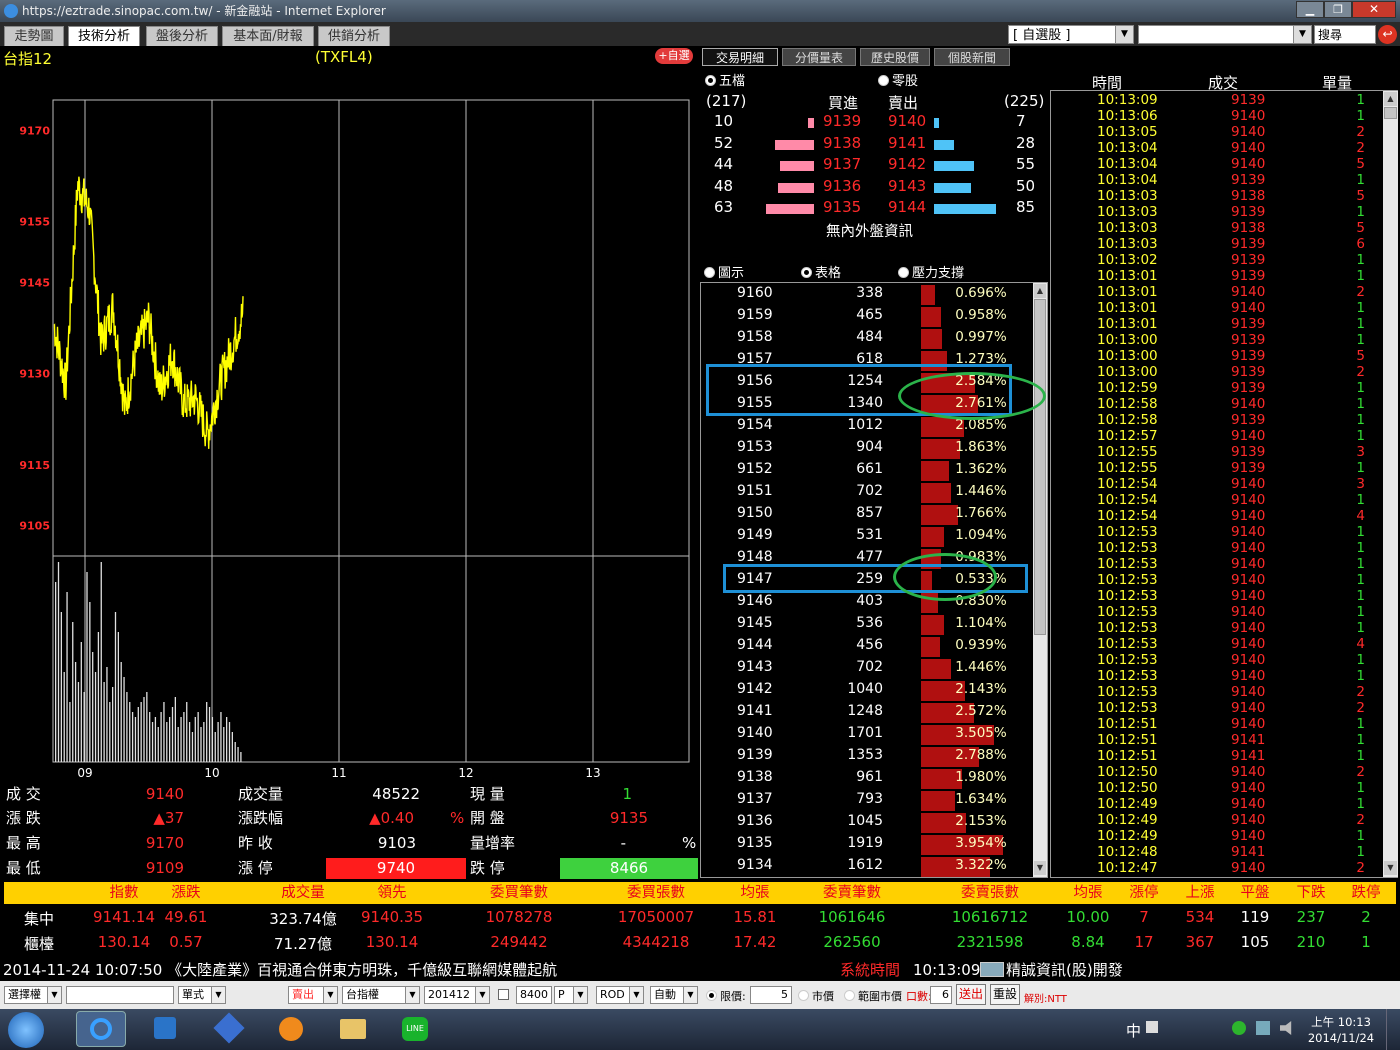 This screenshot has width=1400, height=1050. Describe the element at coordinates (755, 755) in the screenshot. I see `vtable-price: 9139` at that location.